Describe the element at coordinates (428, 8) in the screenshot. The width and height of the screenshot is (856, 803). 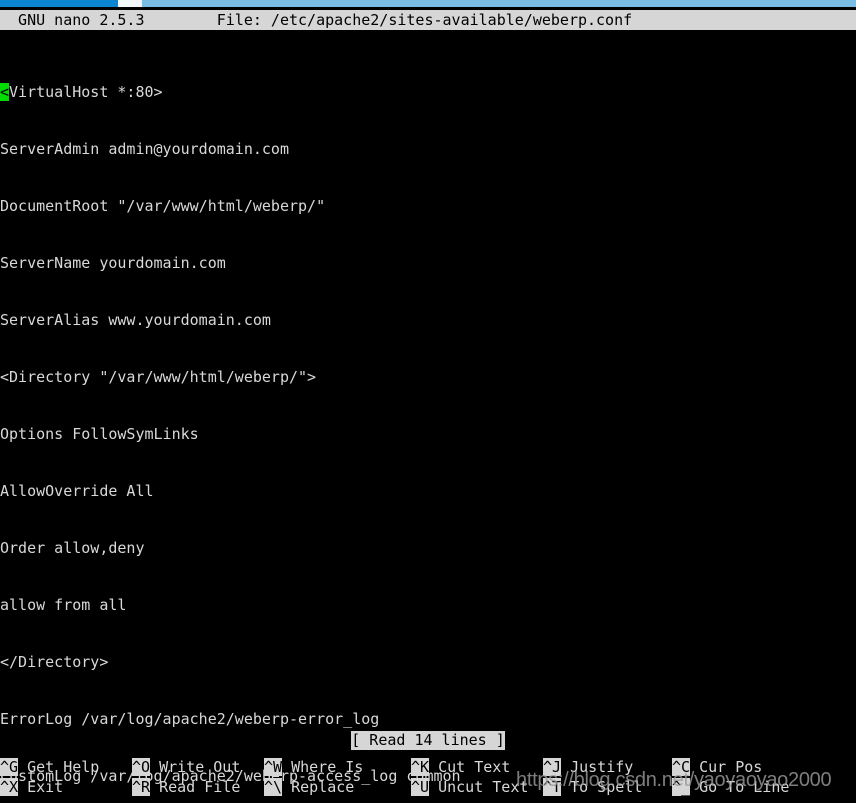
I see `chrome-underline` at that location.